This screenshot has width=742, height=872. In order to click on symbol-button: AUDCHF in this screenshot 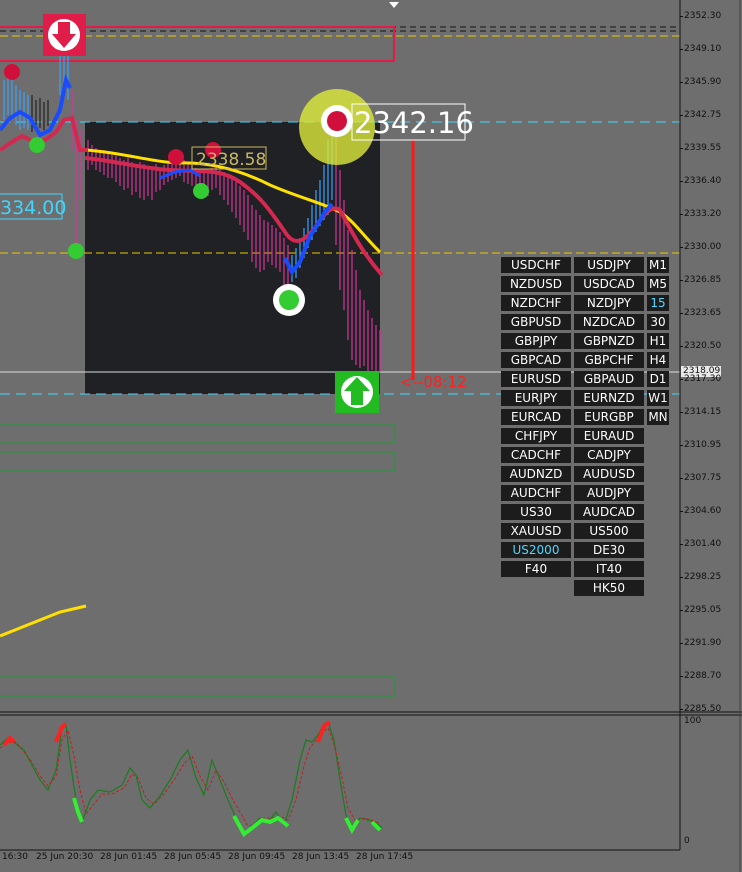, I will do `click(536, 493)`.